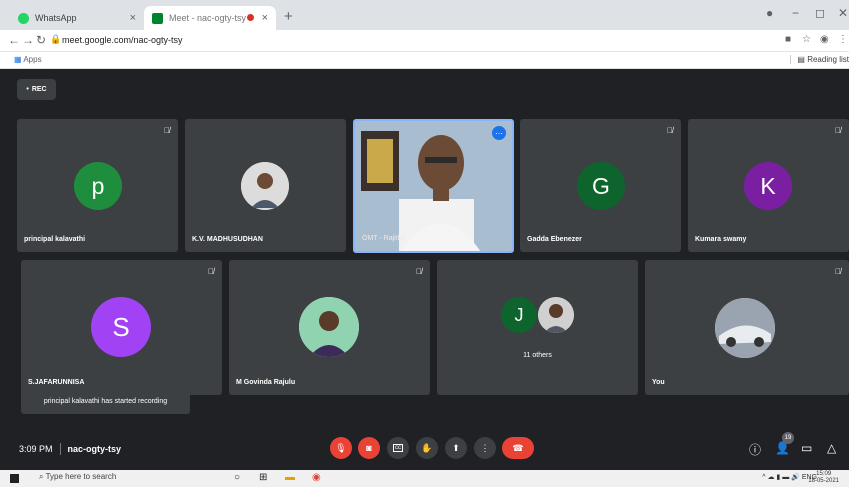 The height and width of the screenshot is (487, 849). I want to click on camera-off-icon: ◙, so click(369, 448).